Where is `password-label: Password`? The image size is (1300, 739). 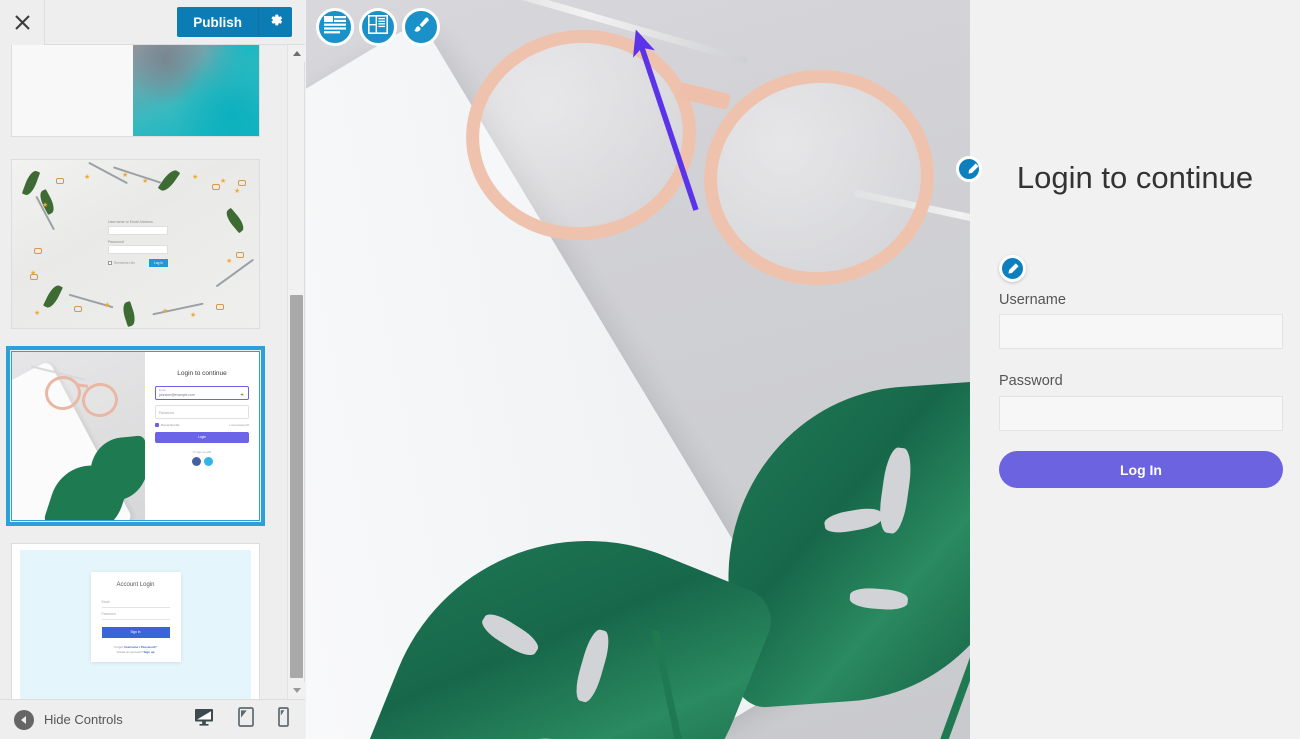
password-label: Password is located at coordinates (1031, 381).